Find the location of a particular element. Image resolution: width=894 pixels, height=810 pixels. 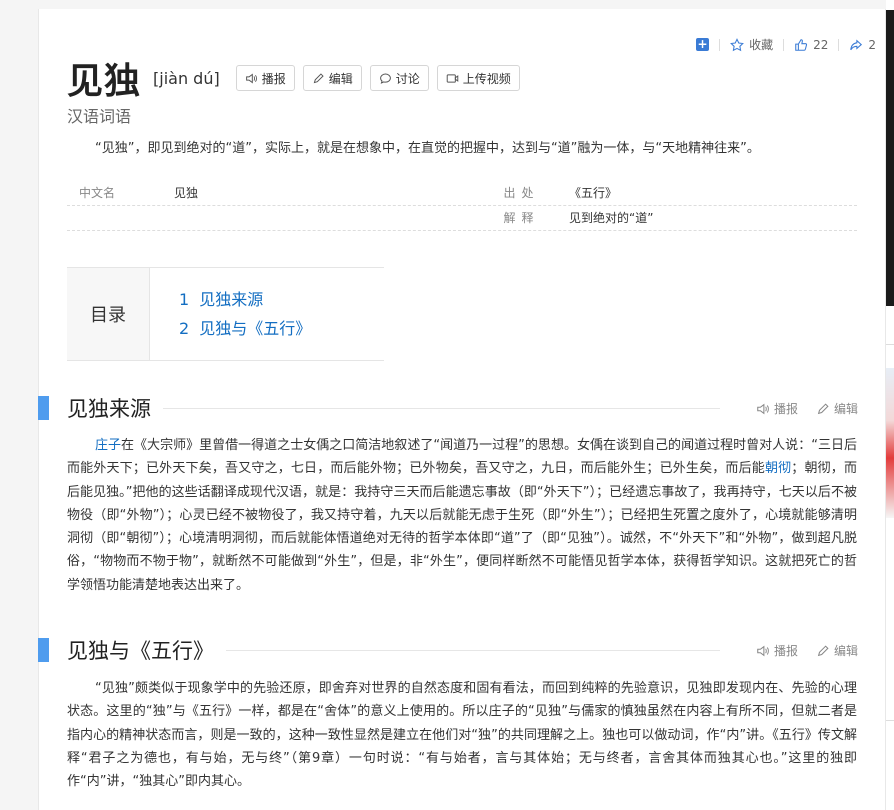

toc-item: 2 见独与《五行》 is located at coordinates (245, 327).